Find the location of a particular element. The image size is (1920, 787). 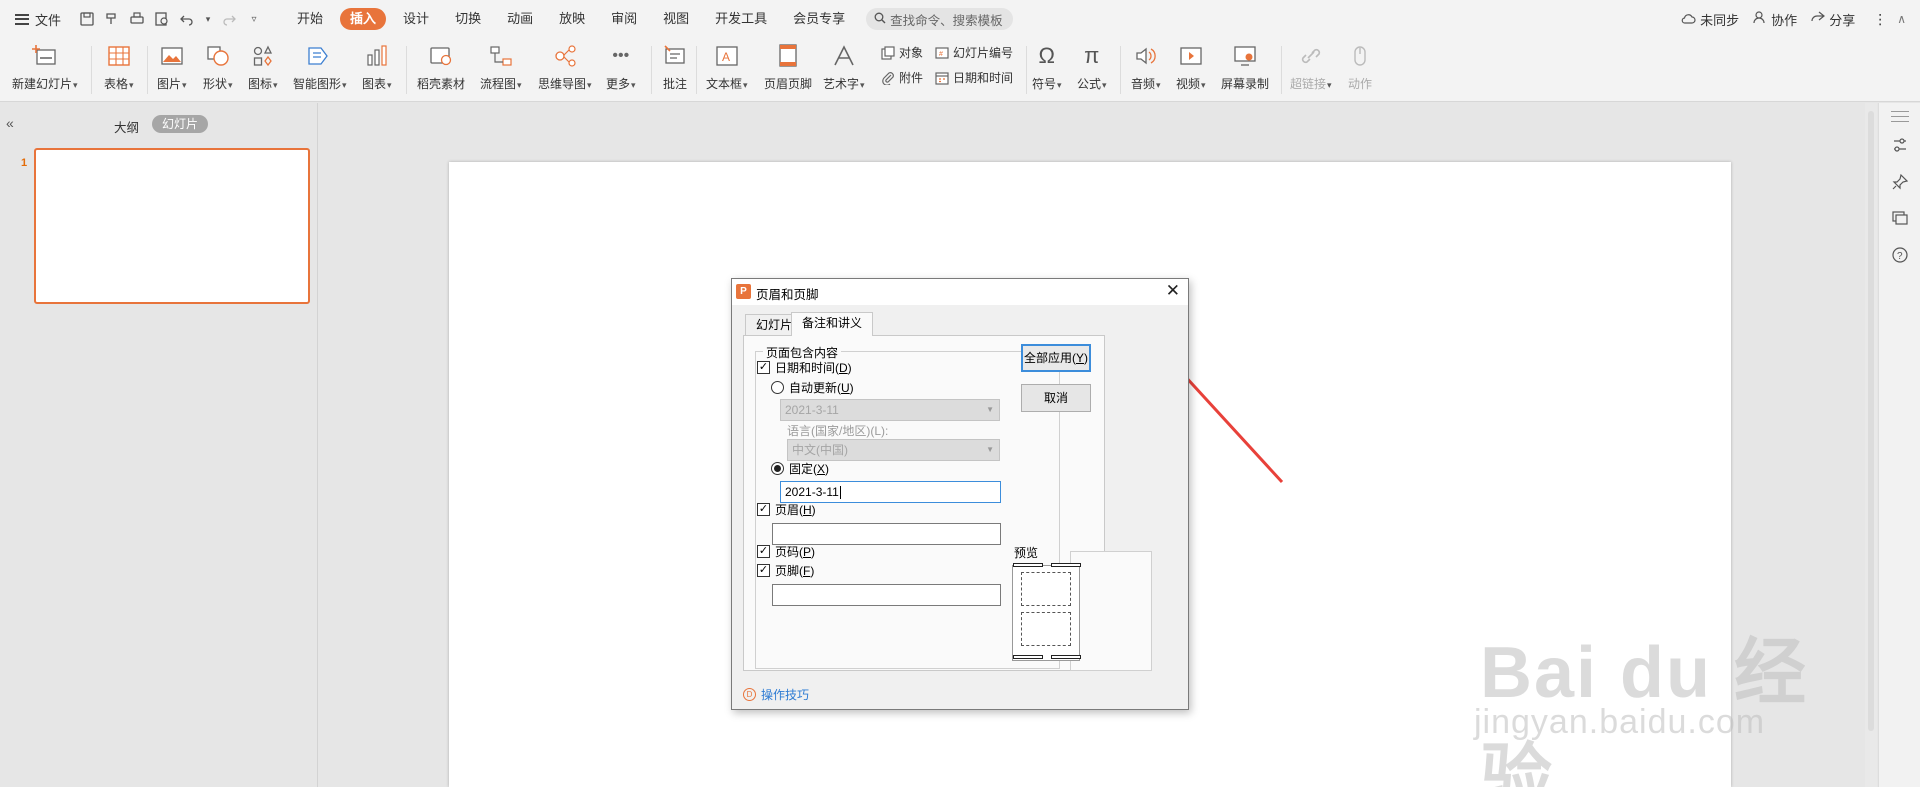

table-button: 表格 is located at coordinates (119, 67).